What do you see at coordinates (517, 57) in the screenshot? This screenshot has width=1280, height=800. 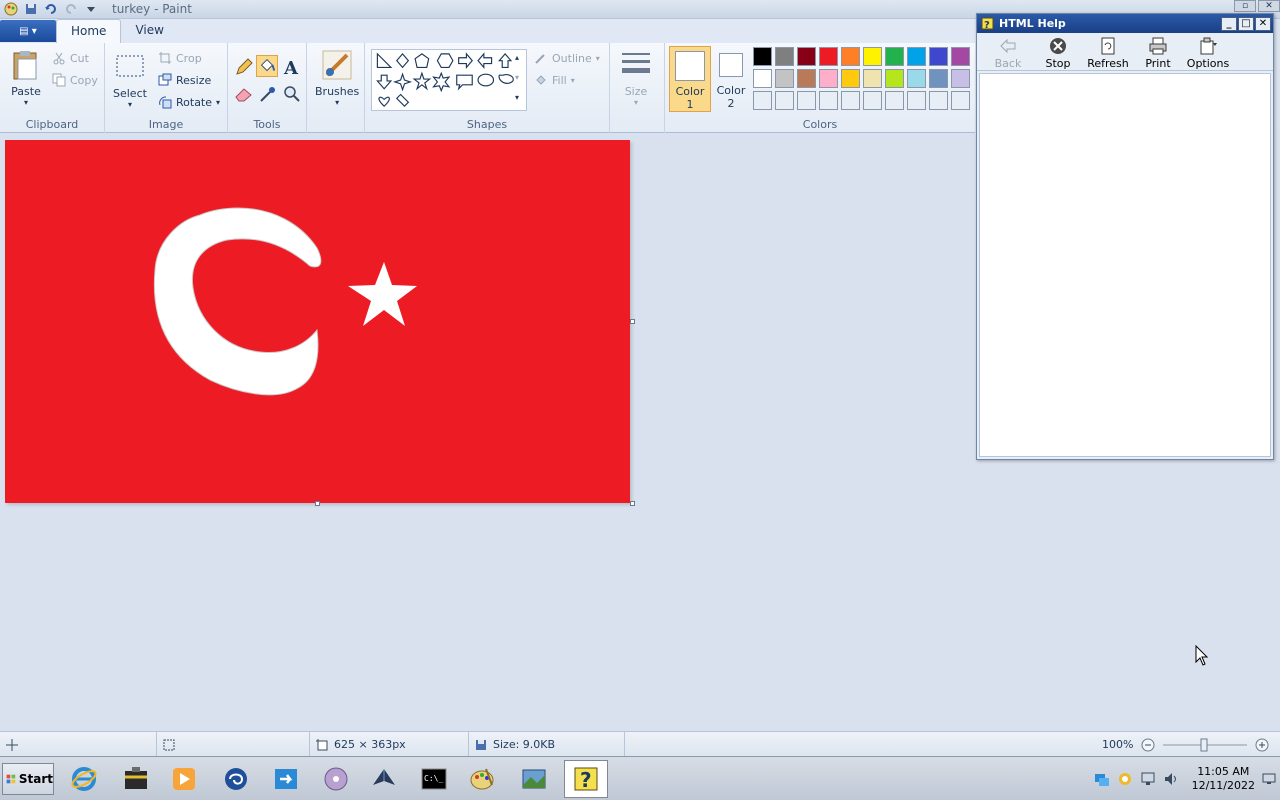 I see `shapes-scroll-up: ▴` at bounding box center [517, 57].